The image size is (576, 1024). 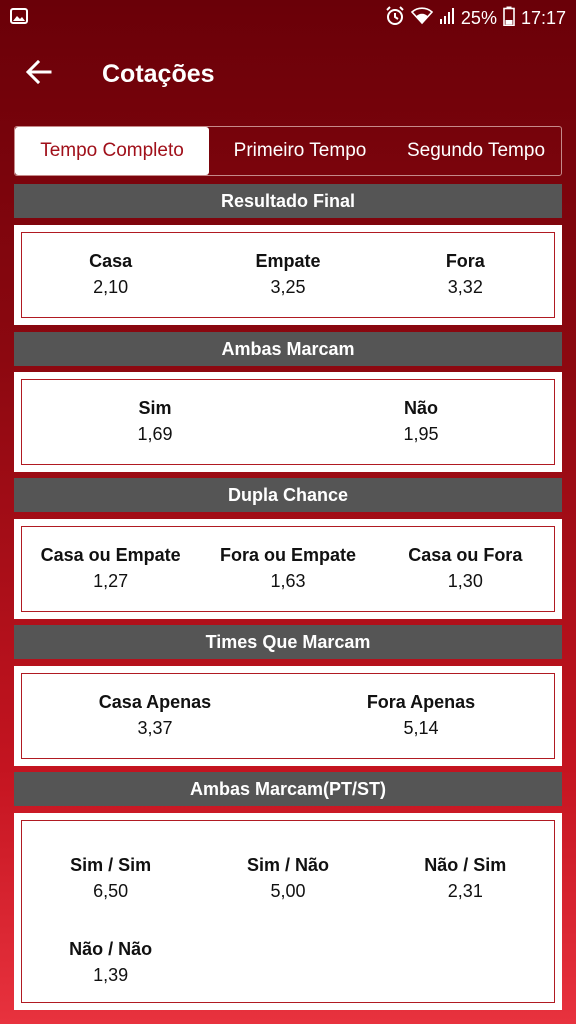 I want to click on tab-primeiro-tempo: Primeiro Tempo, so click(x=300, y=151).